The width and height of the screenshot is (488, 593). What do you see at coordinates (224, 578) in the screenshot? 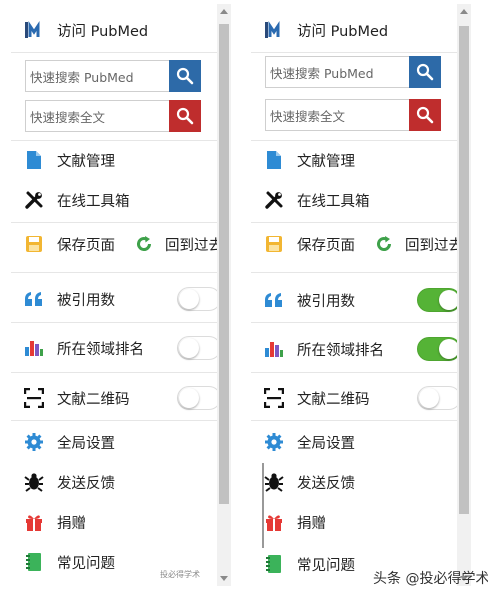
I see `scroll-down-arrow-icon` at bounding box center [224, 578].